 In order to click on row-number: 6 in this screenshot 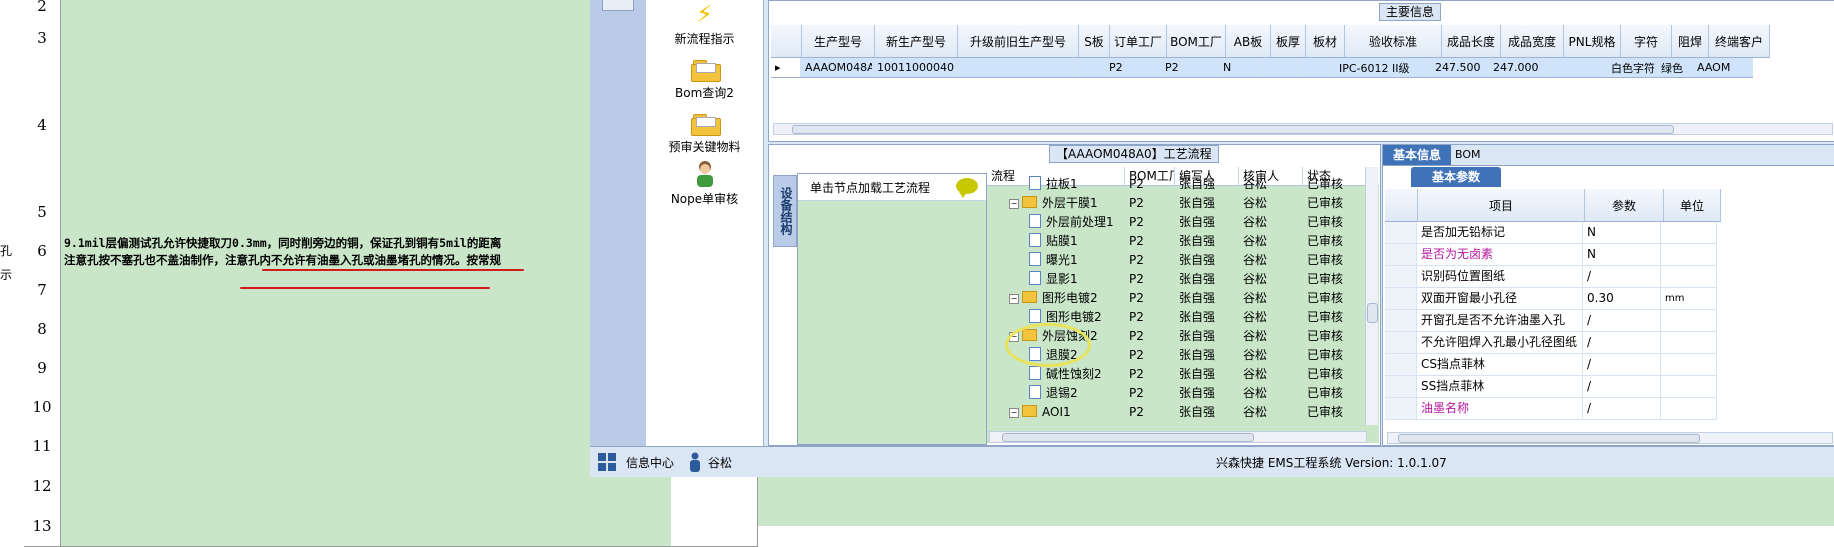, I will do `click(42, 251)`.